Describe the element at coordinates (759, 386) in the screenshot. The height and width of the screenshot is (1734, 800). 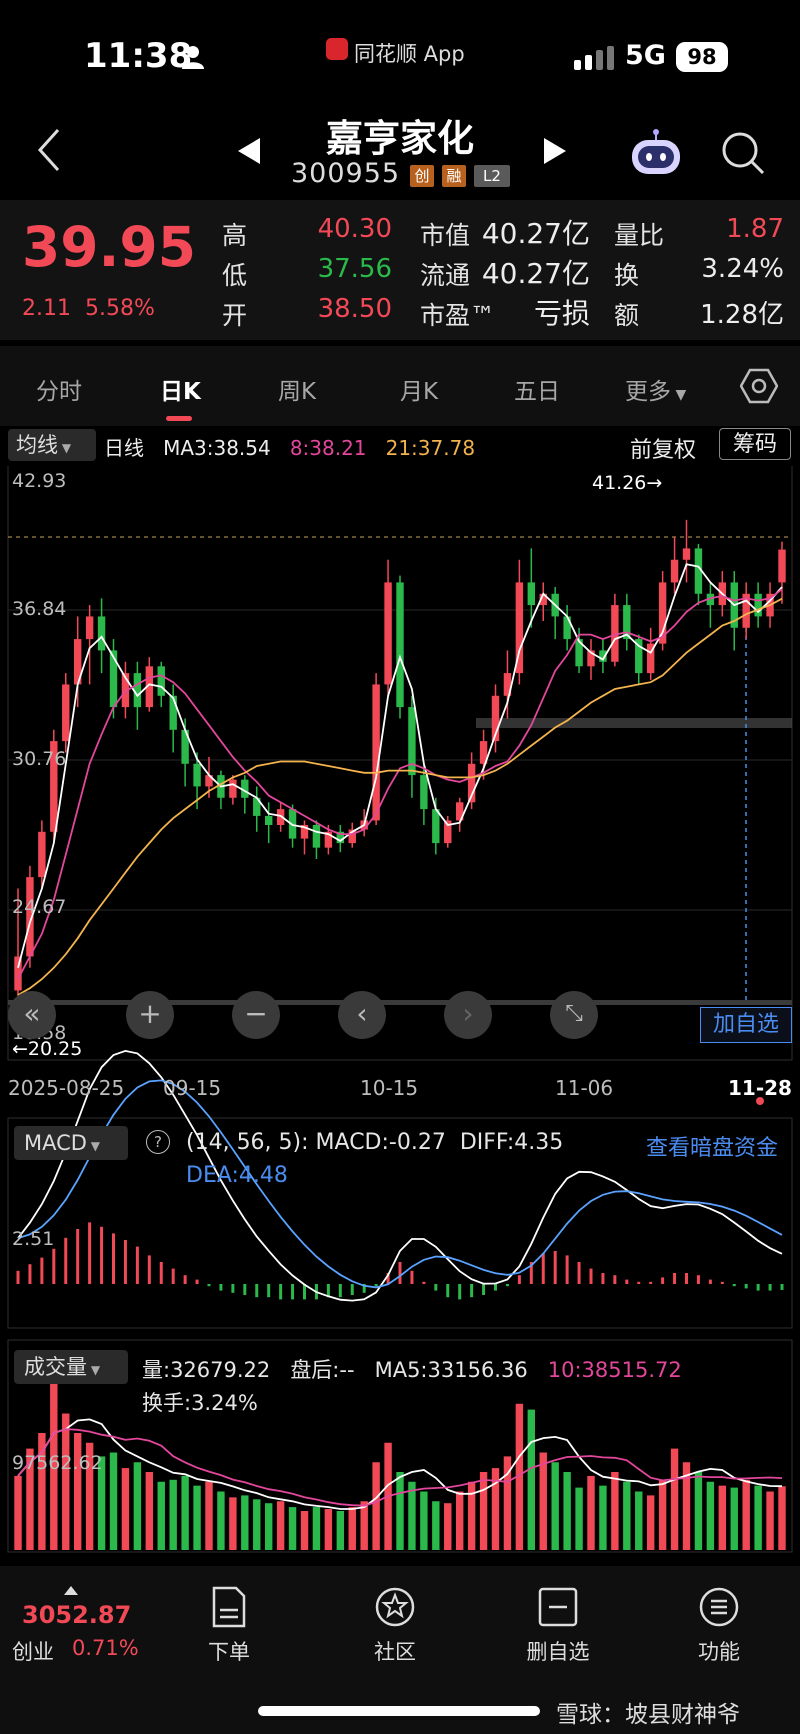
I see `settings-hexagon-icon` at that location.